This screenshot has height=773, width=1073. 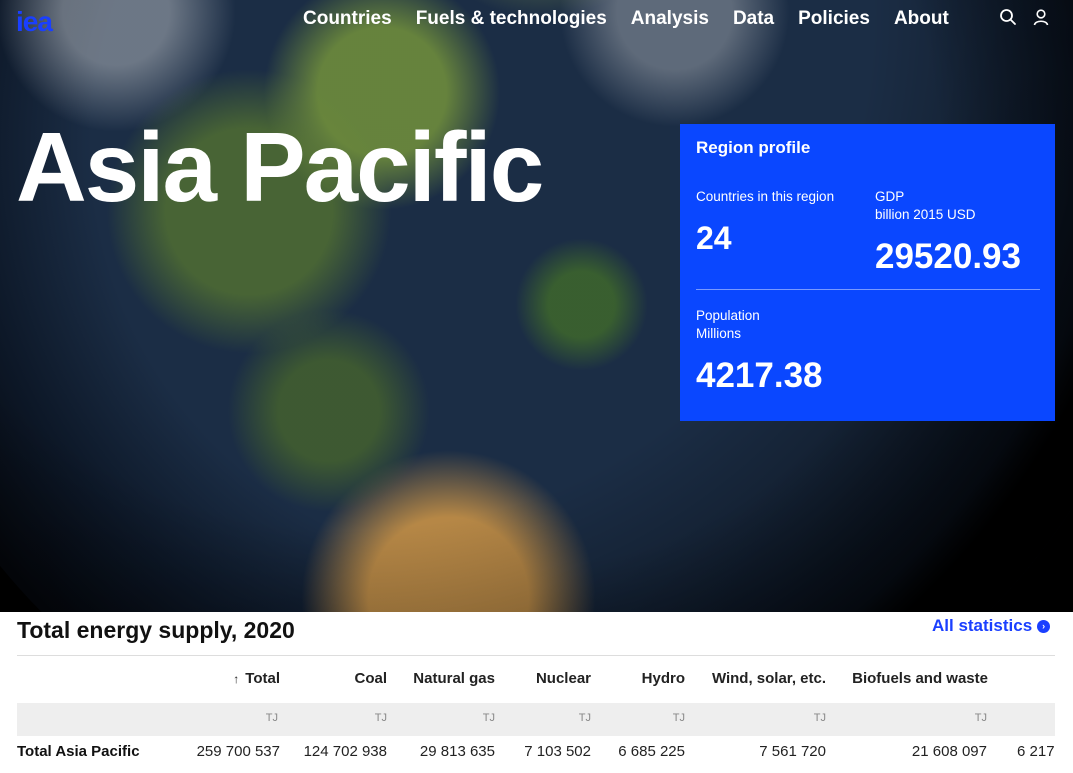 What do you see at coordinates (445, 678) in the screenshot?
I see `column-header-natural-gas: Natural gas` at bounding box center [445, 678].